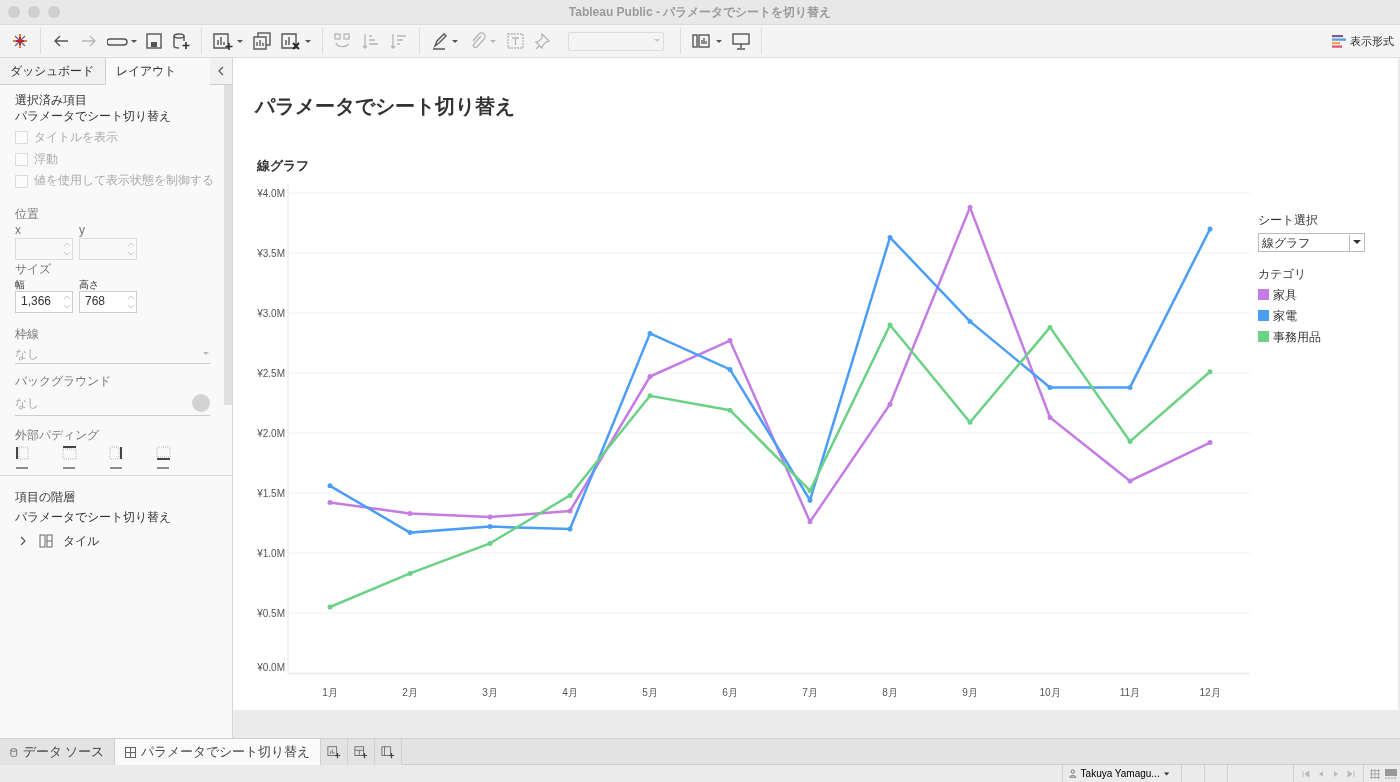 The height and width of the screenshot is (782, 1400). I want to click on checkbox-label: 浮動, so click(46, 159).